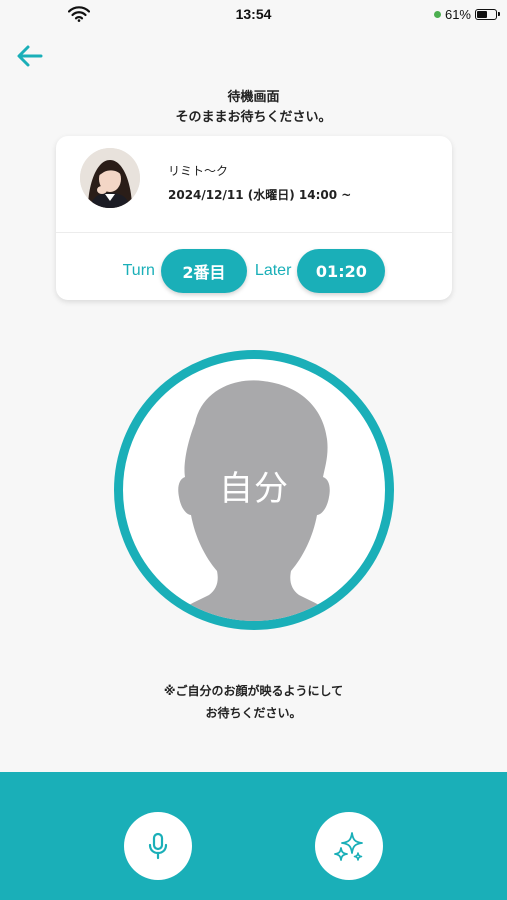 The height and width of the screenshot is (900, 507). Describe the element at coordinates (457, 14) in the screenshot. I see `battery-percent: 61%` at that location.